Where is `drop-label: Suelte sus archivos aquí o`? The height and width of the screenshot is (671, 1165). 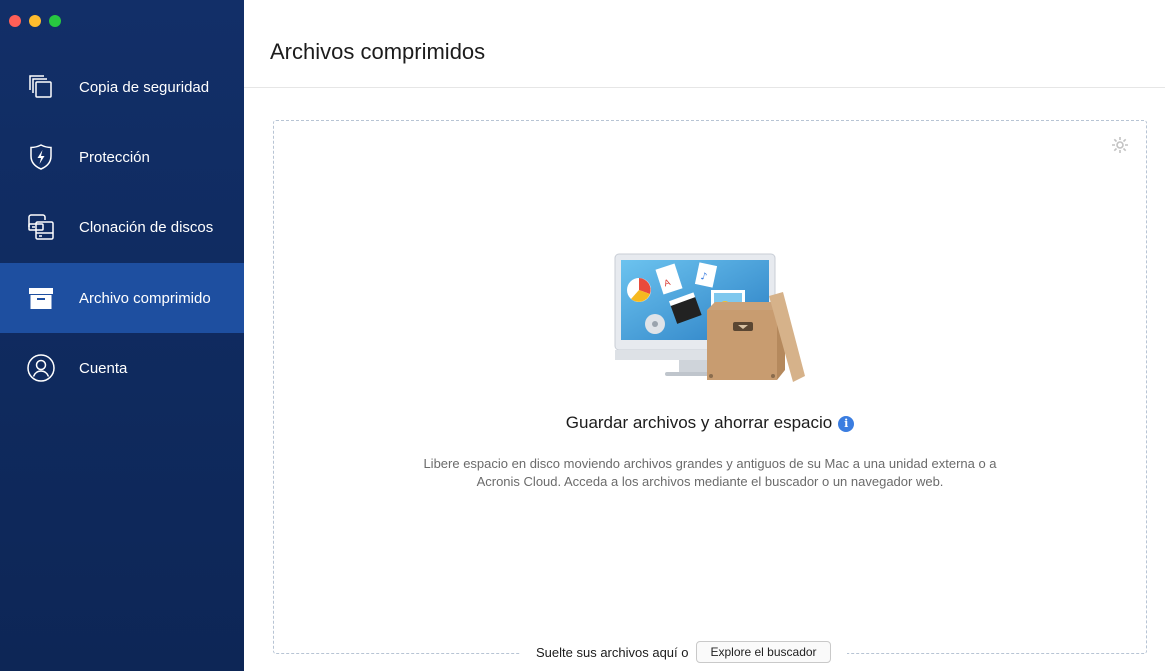
drop-label: Suelte sus archivos aquí o is located at coordinates (612, 652).